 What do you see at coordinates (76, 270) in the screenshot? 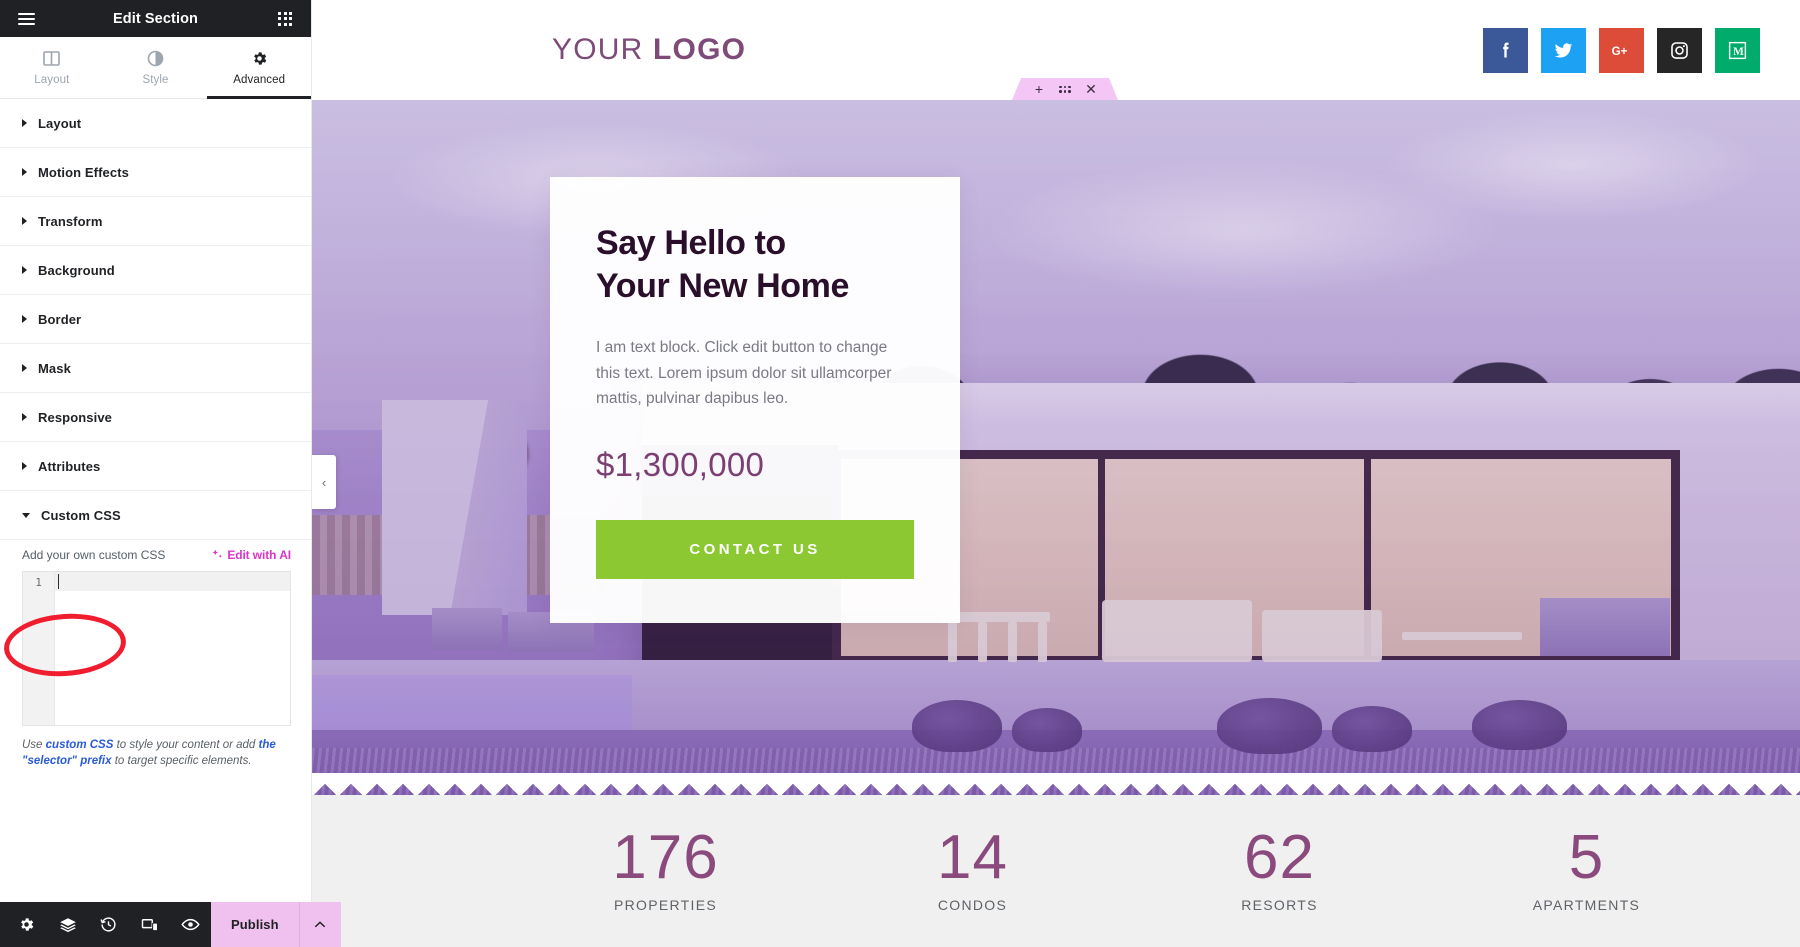
I see `section-background-label: Background` at bounding box center [76, 270].